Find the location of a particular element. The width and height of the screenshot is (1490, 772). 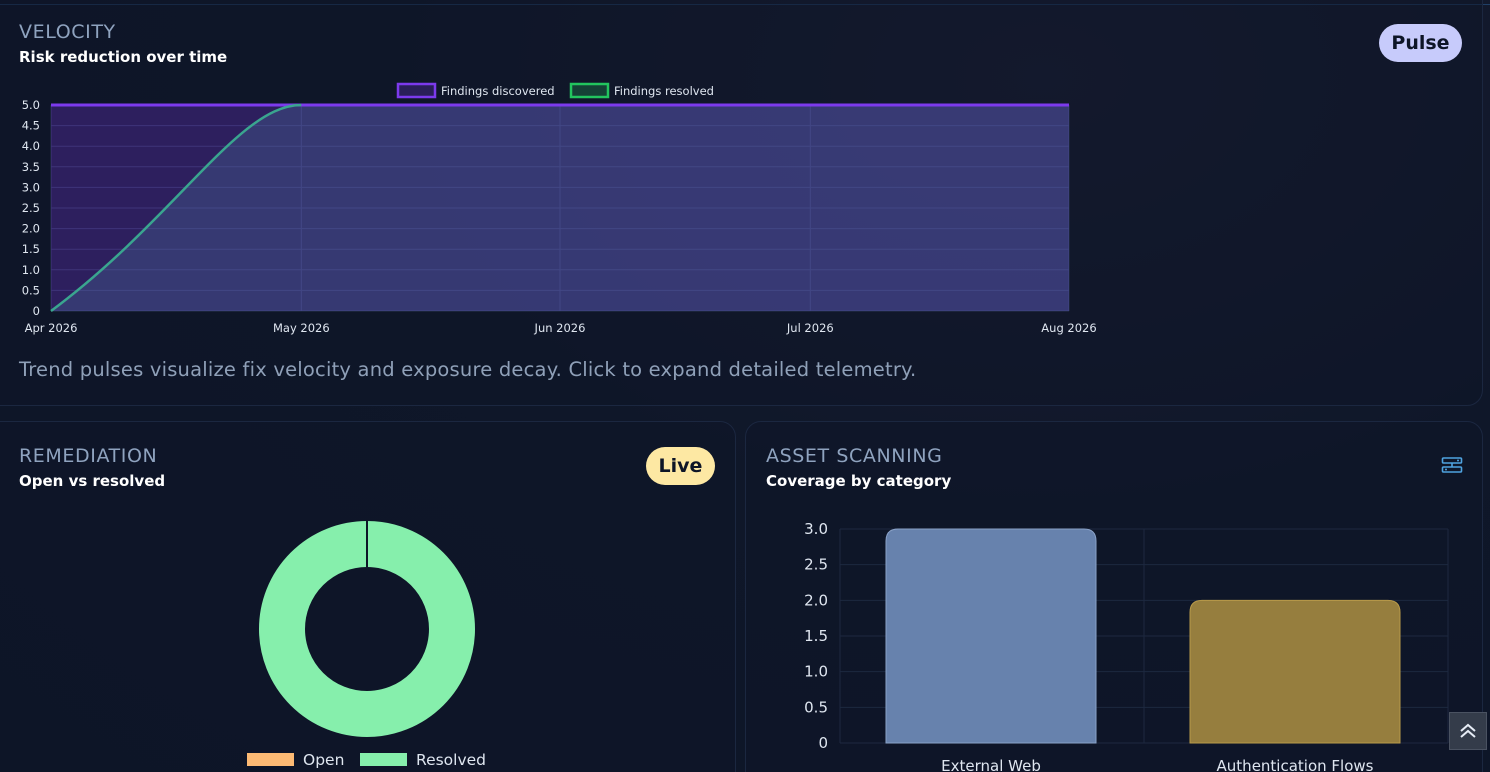

donut-slice-resolved is located at coordinates (367, 629).